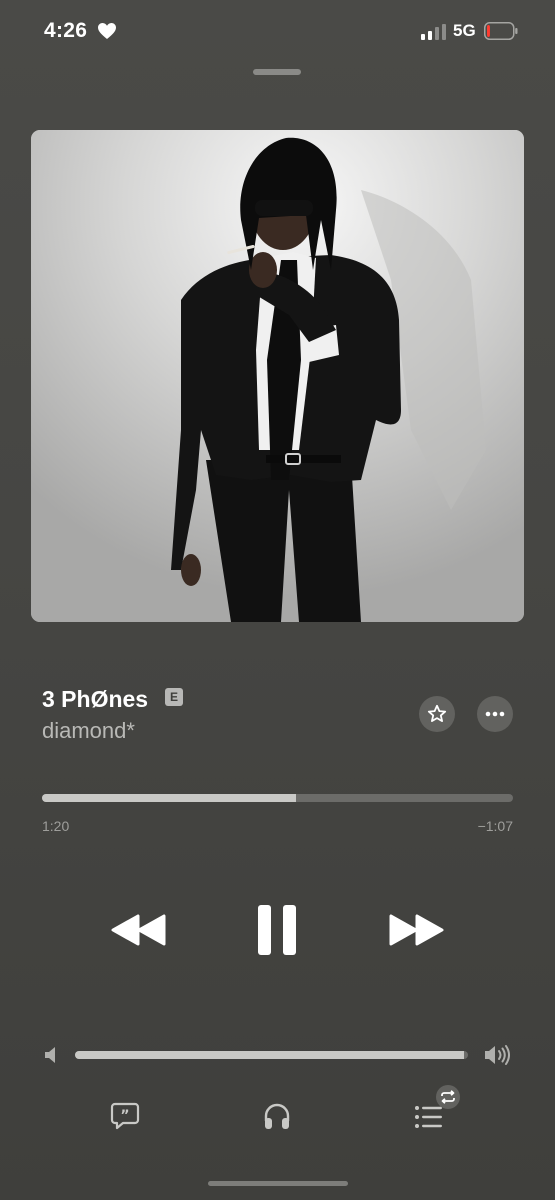  I want to click on volume-slider, so click(271, 1055).